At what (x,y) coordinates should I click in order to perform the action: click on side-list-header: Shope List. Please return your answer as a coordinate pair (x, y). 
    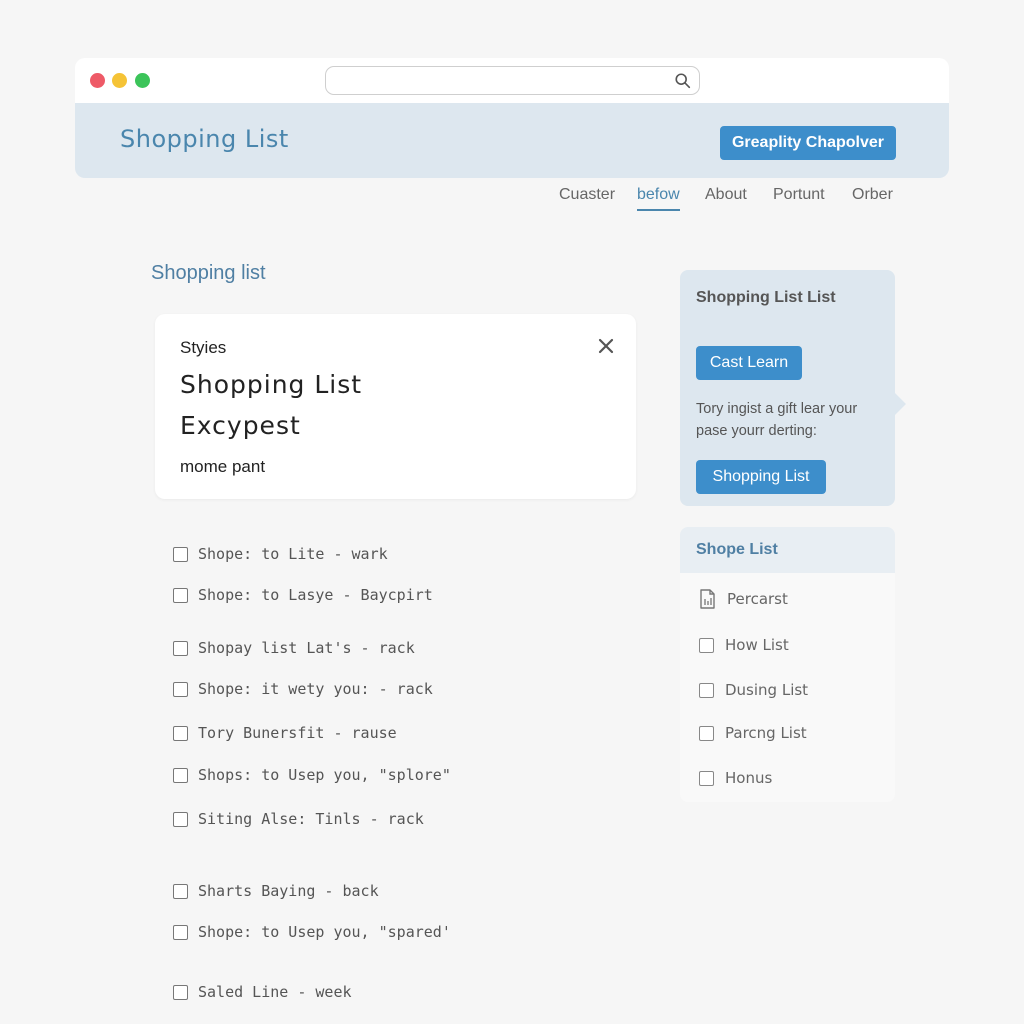
    Looking at the image, I should click on (787, 550).